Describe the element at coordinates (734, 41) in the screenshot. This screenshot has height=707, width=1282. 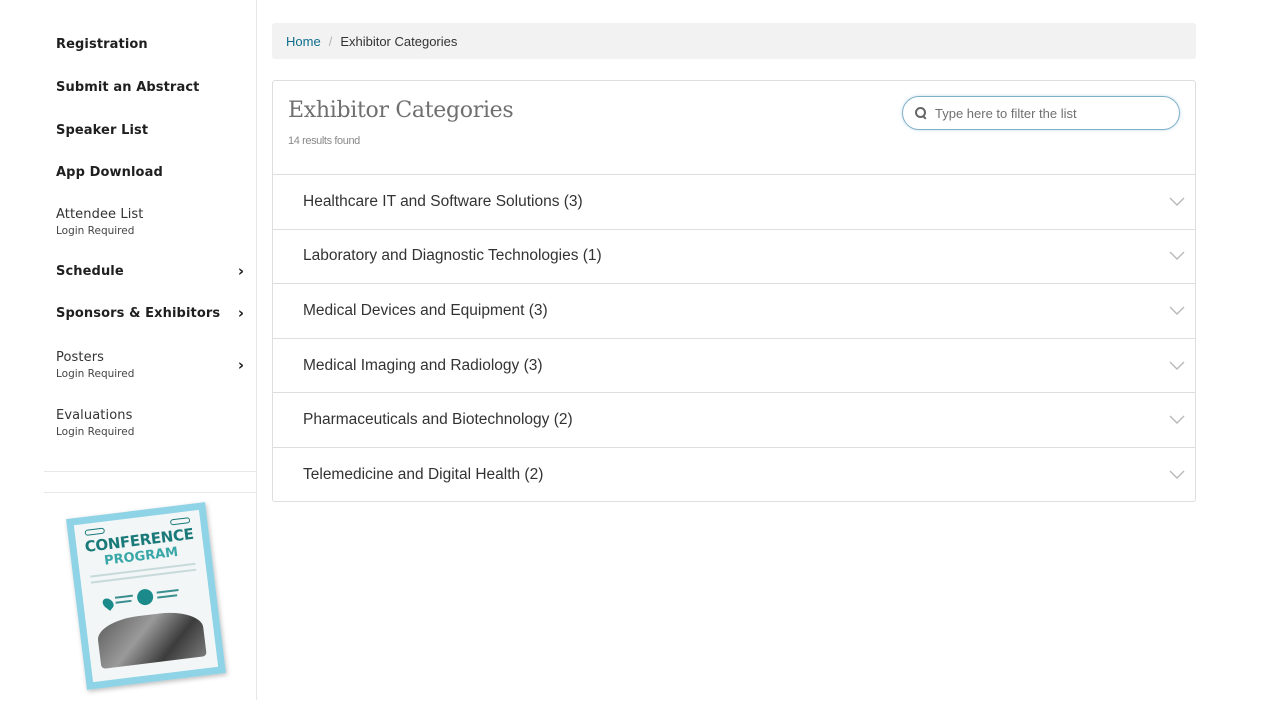
I see `breadcrumb: Home / Exhibitor Categories` at that location.